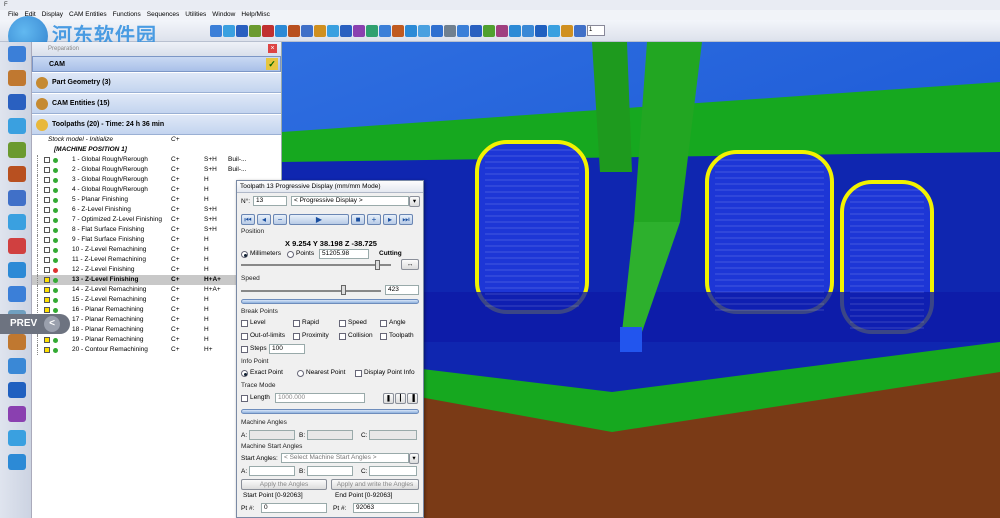 This screenshot has height=518, width=1000. Describe the element at coordinates (280, 219) in the screenshot. I see `minus-icon: −` at that location.